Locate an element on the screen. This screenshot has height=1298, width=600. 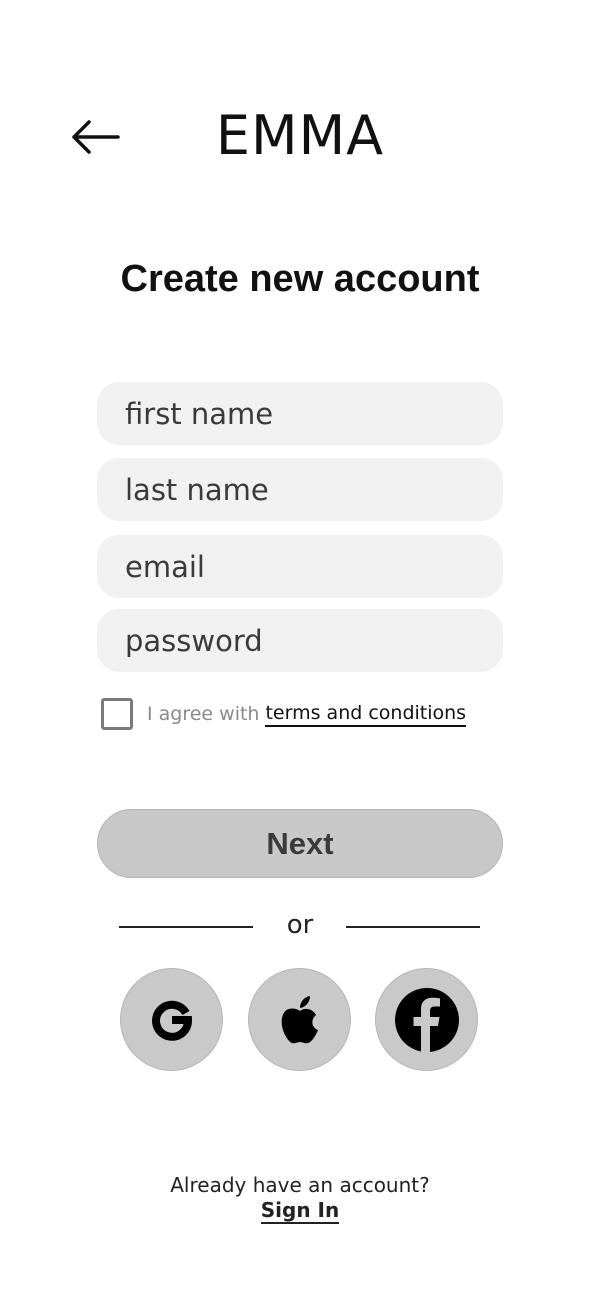
google-icon is located at coordinates (171, 1020).